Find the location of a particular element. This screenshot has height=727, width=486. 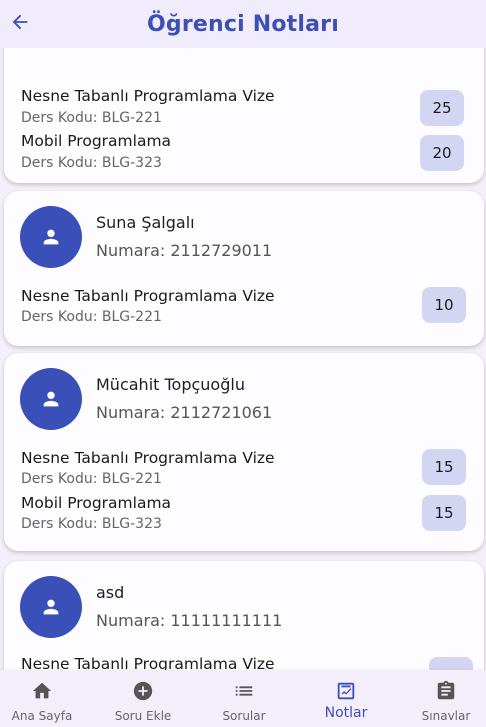

nav-item-add-question: Soru Ekle is located at coordinates (143, 698).